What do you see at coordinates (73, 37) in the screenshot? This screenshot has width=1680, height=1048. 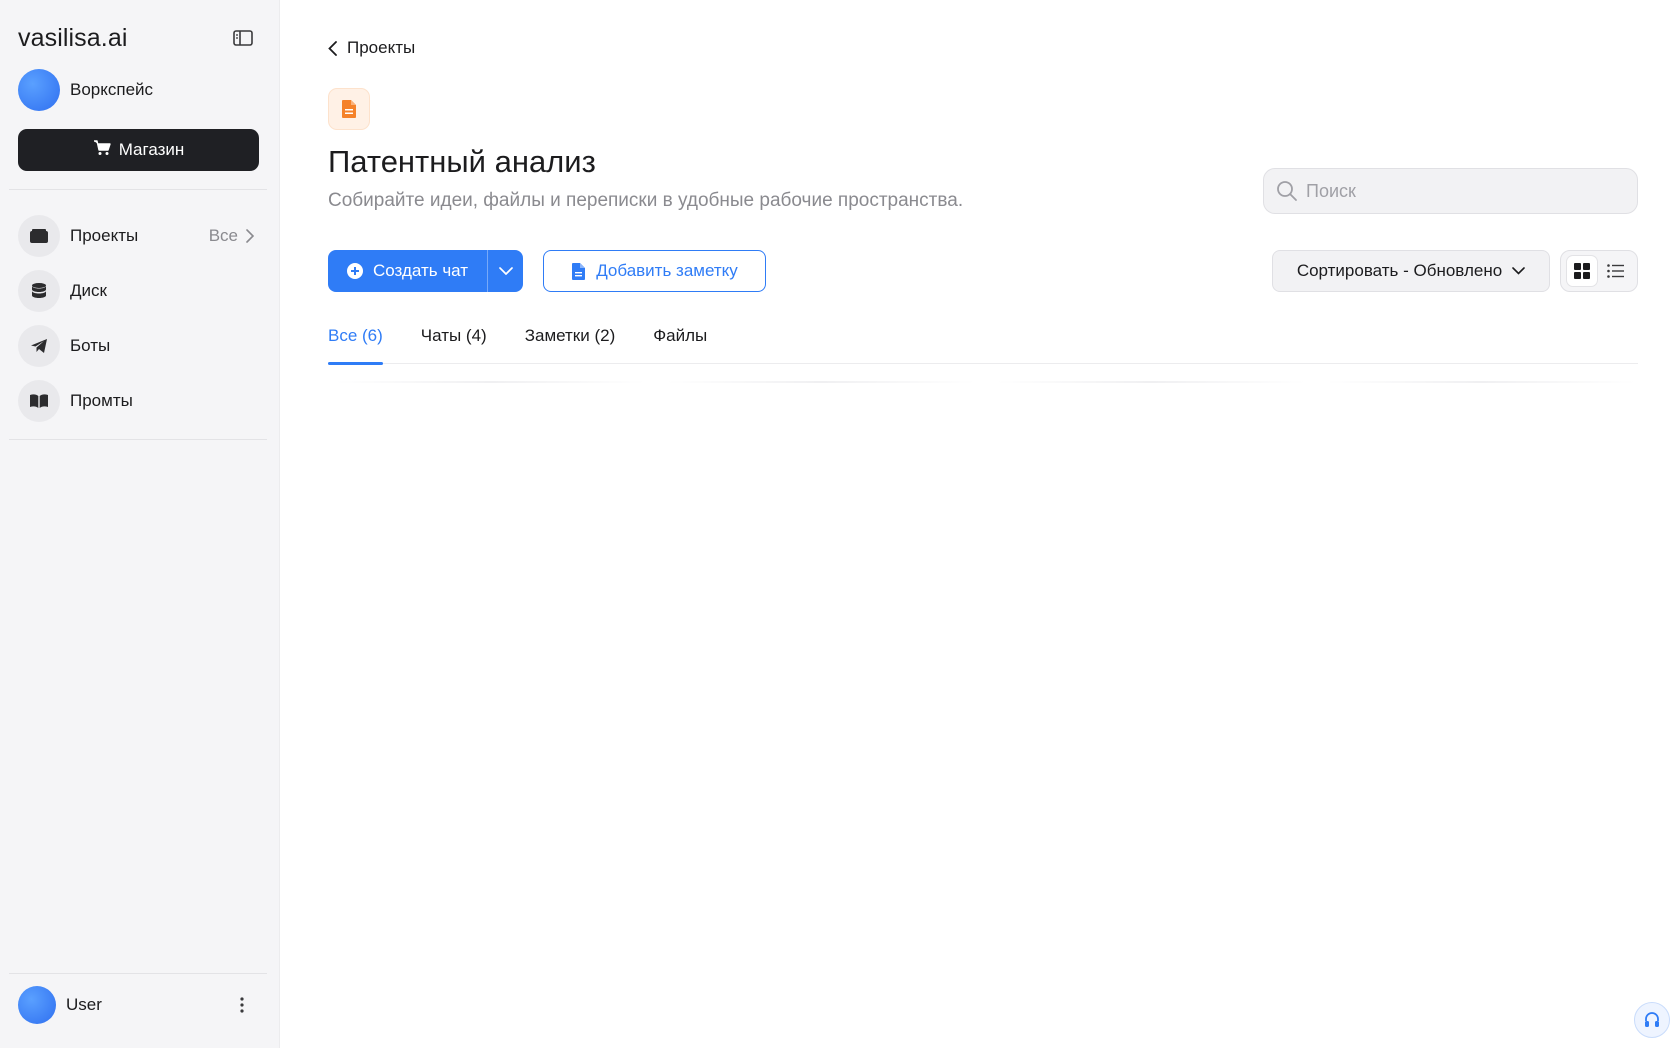 I see `brand-logo: vasilisa.ai` at bounding box center [73, 37].